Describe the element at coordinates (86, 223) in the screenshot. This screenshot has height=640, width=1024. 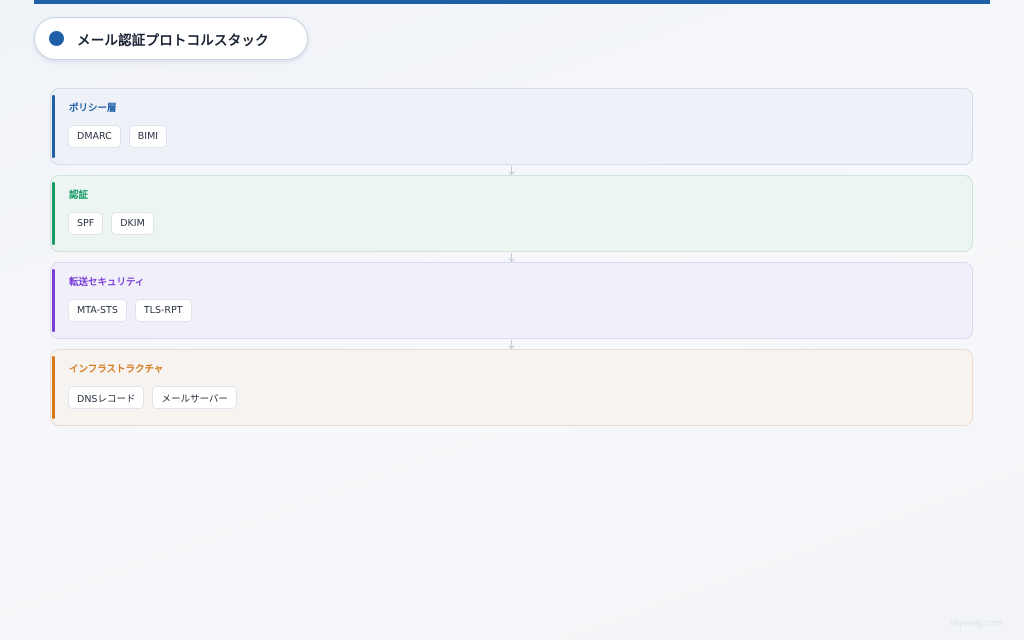
I see `protocol-chip-spf: SPF` at that location.